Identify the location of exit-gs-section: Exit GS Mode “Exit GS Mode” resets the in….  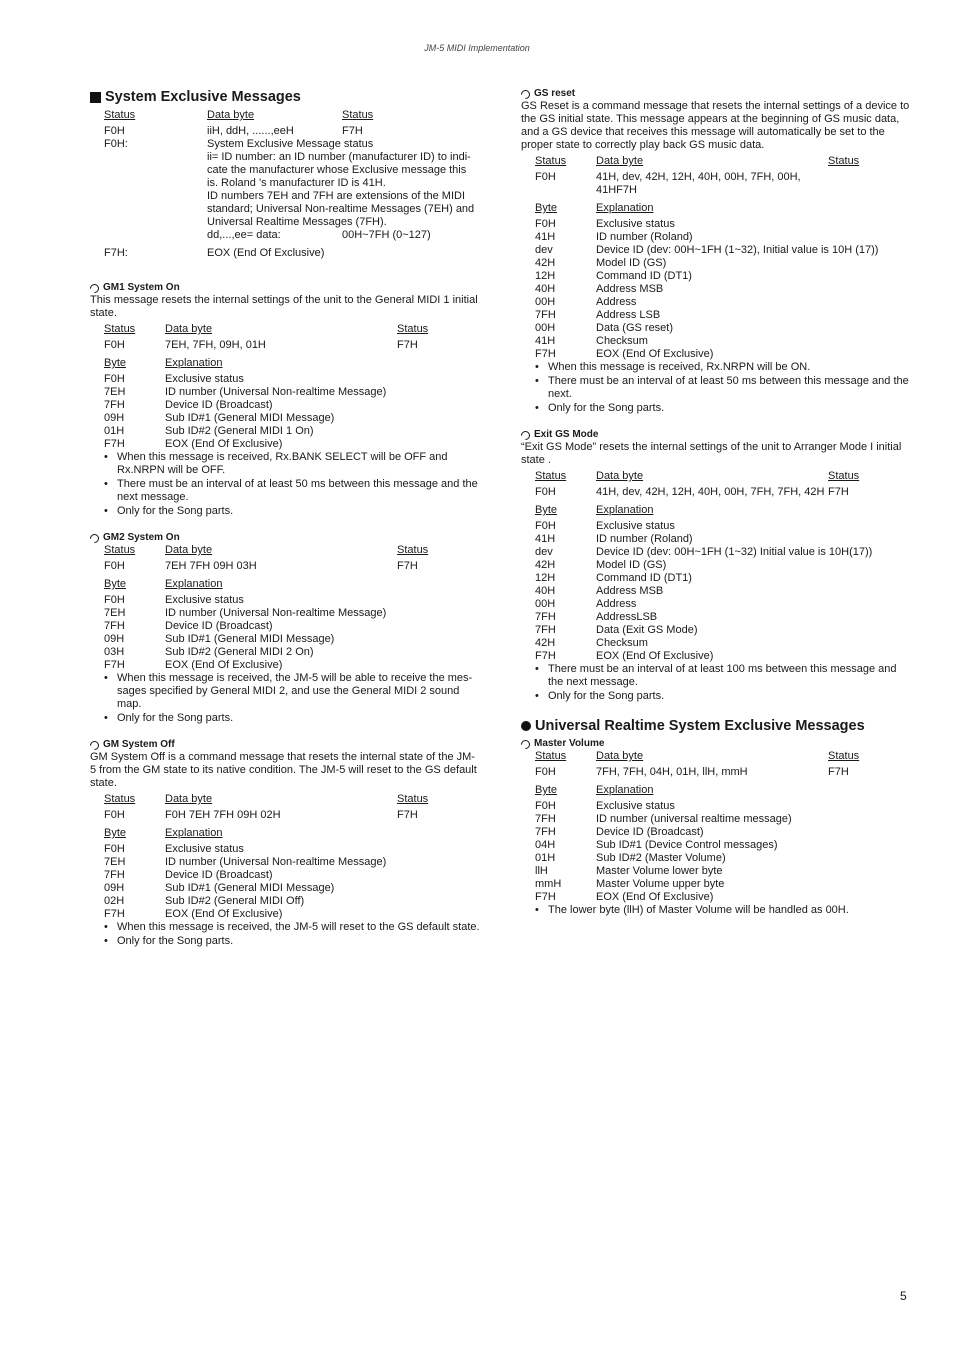
(715, 565).